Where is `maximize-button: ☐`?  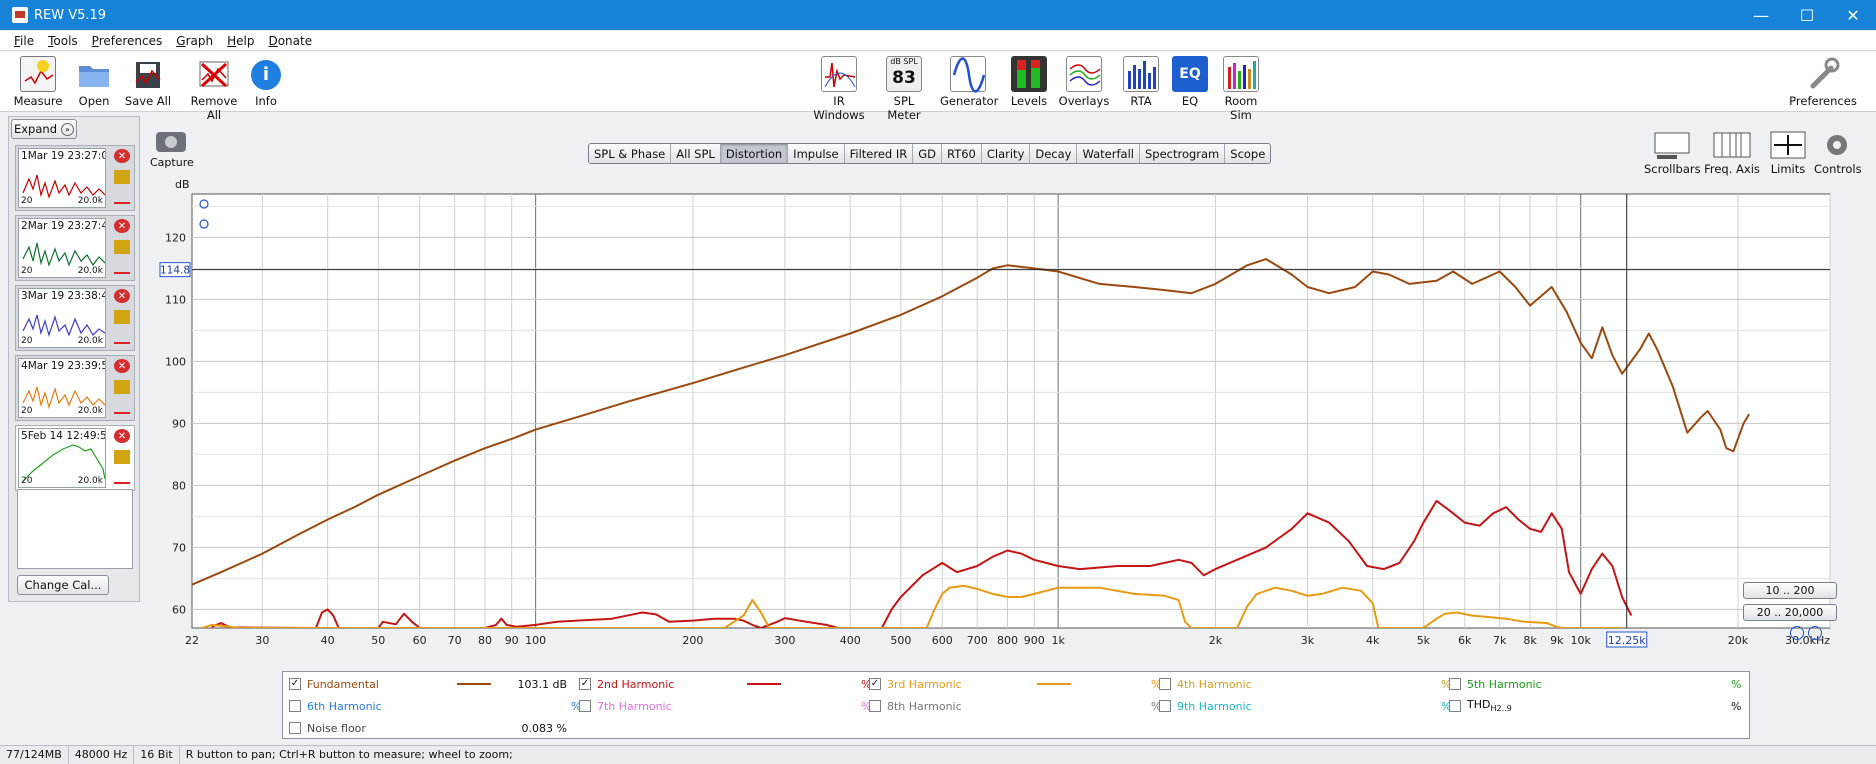 maximize-button: ☐ is located at coordinates (1807, 15).